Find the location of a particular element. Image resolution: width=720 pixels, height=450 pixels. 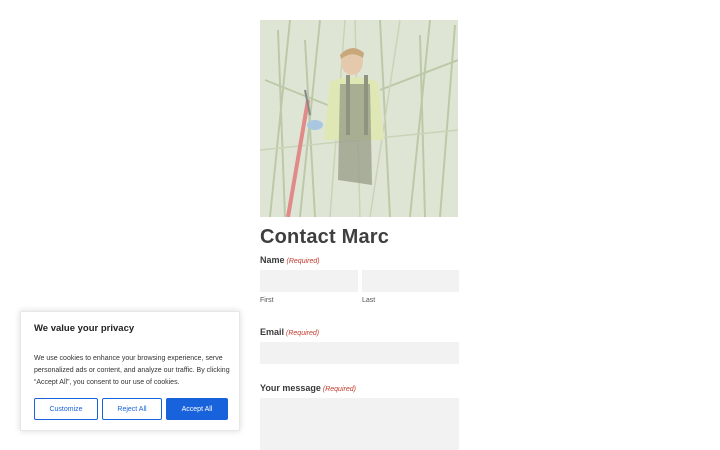

email-input is located at coordinates (359, 353).